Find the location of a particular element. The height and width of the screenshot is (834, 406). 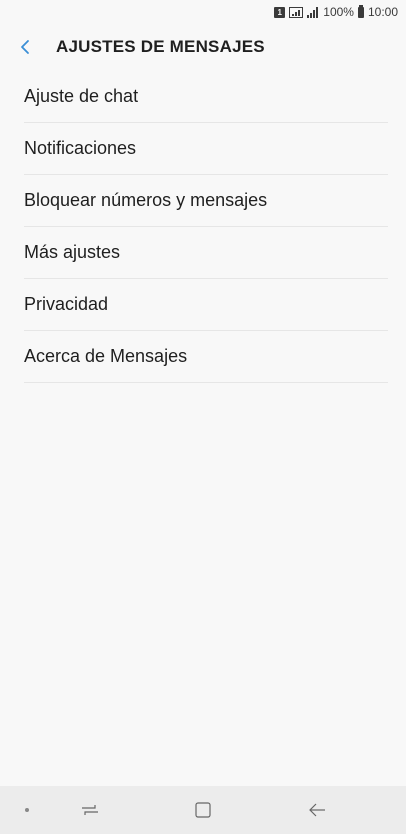

clock: 10:00 is located at coordinates (382, 12).